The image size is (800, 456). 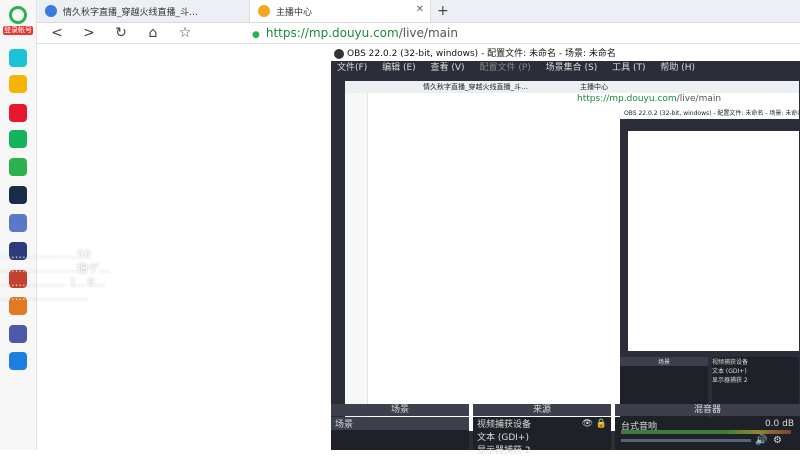 What do you see at coordinates (352, 68) in the screenshot?
I see `menu-file: 文件(F)` at bounding box center [352, 68].